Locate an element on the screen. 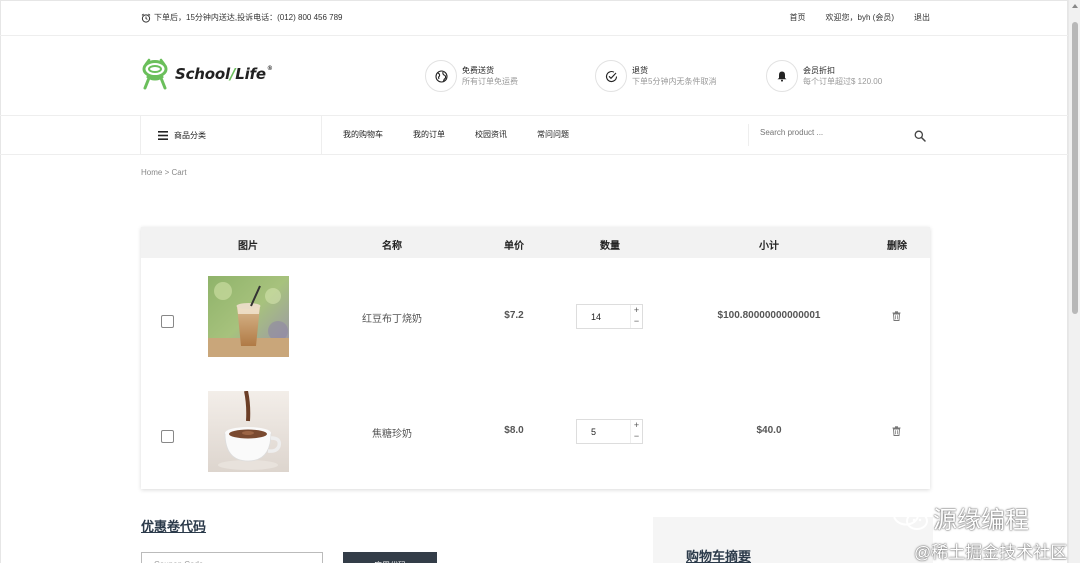  table-row: 焦糖珍奶 $8.0 5 + − $40.0 is located at coordinates (535, 430).